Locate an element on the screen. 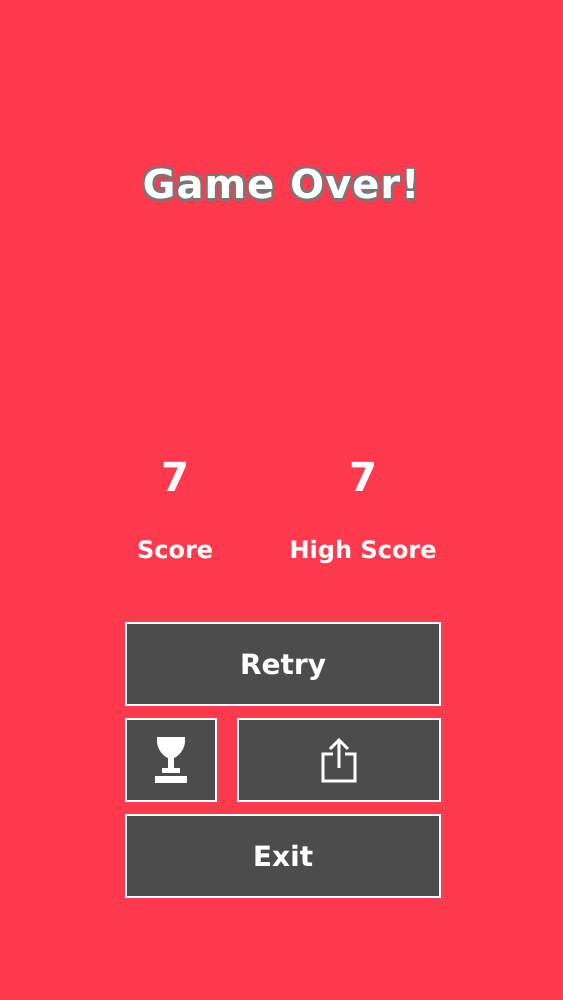 The width and height of the screenshot is (563, 1000). score-label: Score is located at coordinates (175, 550).